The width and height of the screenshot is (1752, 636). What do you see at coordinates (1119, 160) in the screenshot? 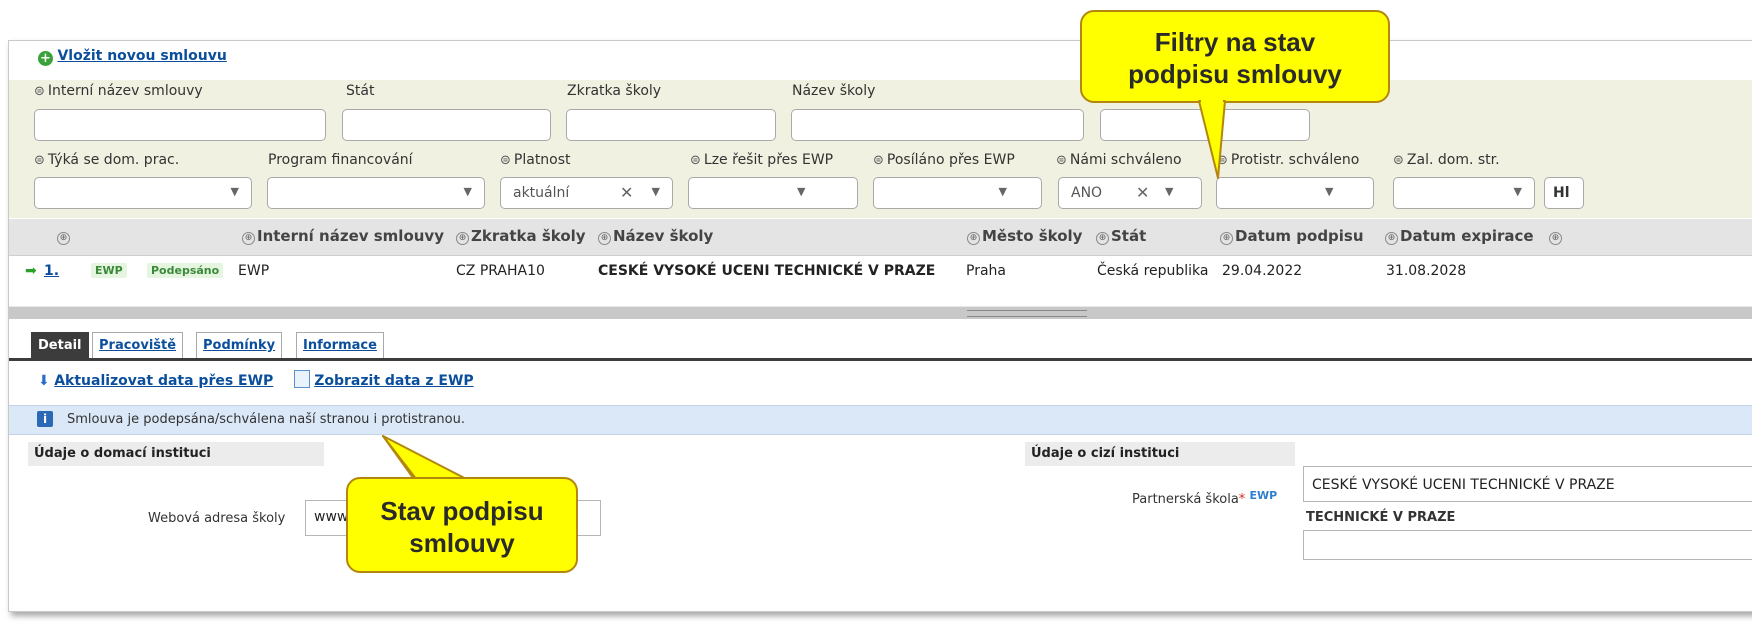
I see `filter-label-approved-us: ⊜ Námi schváleno` at bounding box center [1119, 160].